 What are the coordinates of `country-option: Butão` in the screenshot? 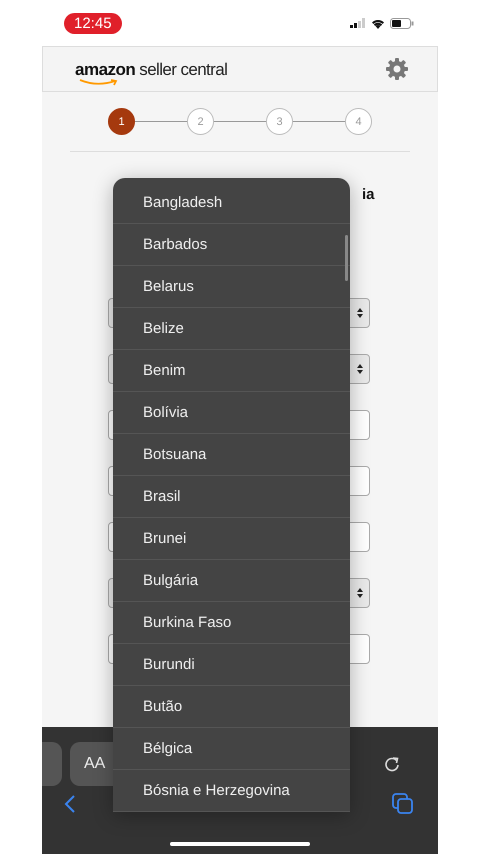 It's located at (231, 707).